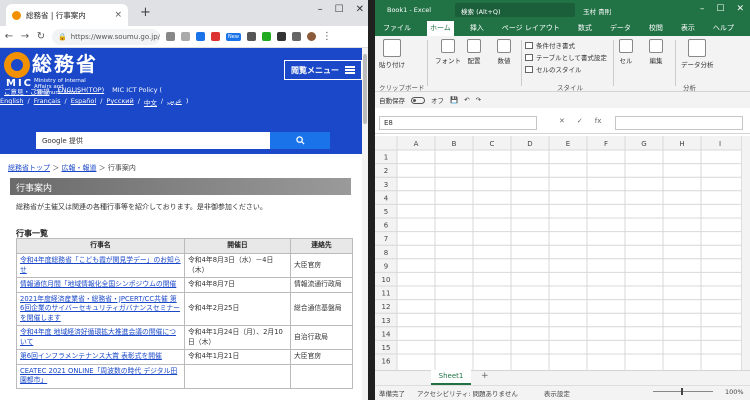  I want to click on row-header-11: 11, so click(386, 294).